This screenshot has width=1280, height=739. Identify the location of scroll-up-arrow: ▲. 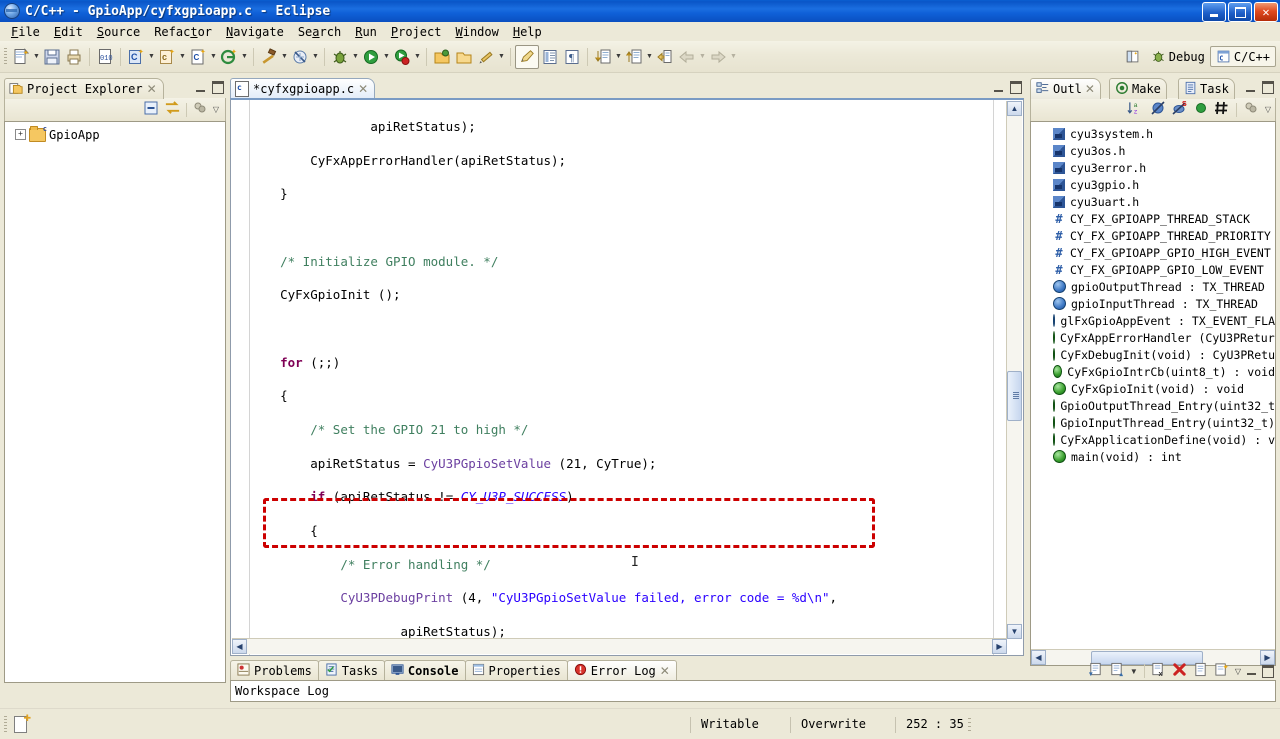
(1014, 108).